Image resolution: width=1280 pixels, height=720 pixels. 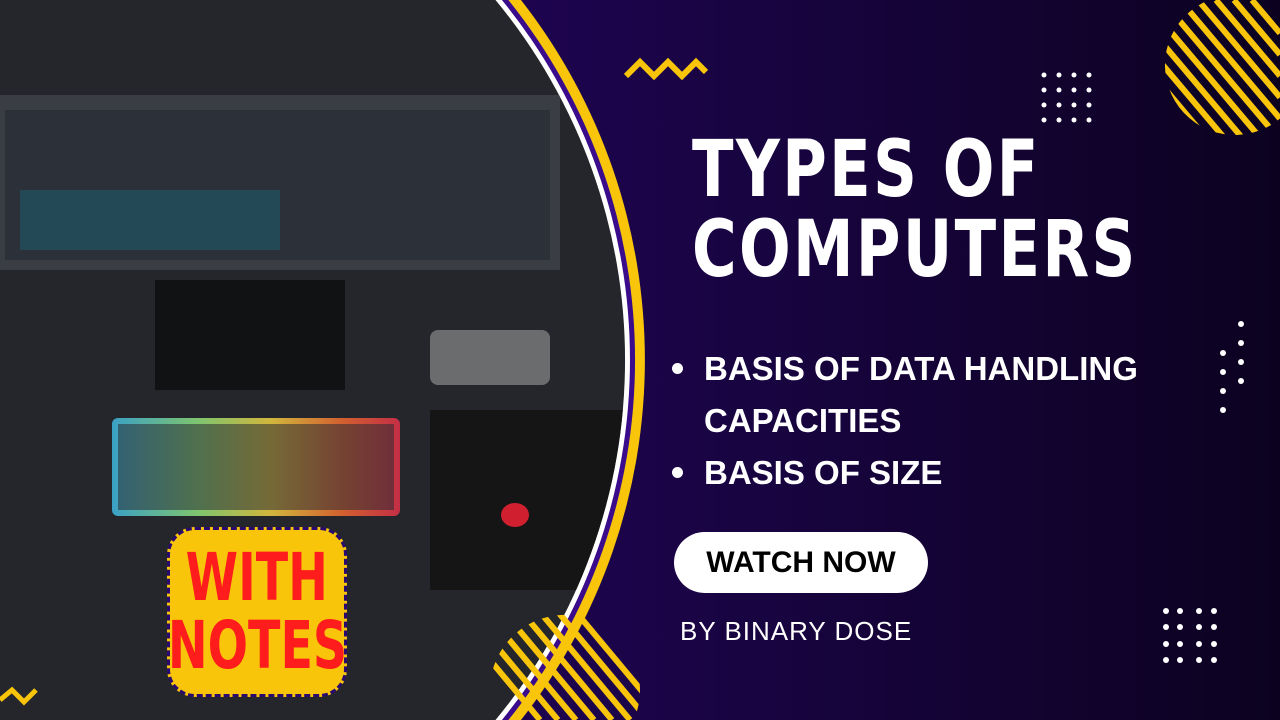 What do you see at coordinates (257, 577) in the screenshot?
I see `badge-line: WITH` at bounding box center [257, 577].